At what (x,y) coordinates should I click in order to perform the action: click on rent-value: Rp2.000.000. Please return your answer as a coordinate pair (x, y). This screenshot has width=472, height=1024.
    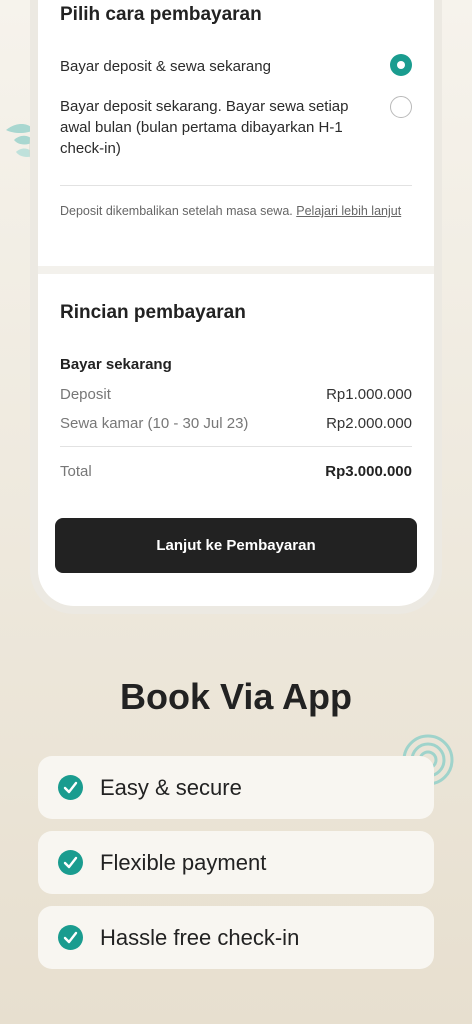
    Looking at the image, I should click on (369, 423).